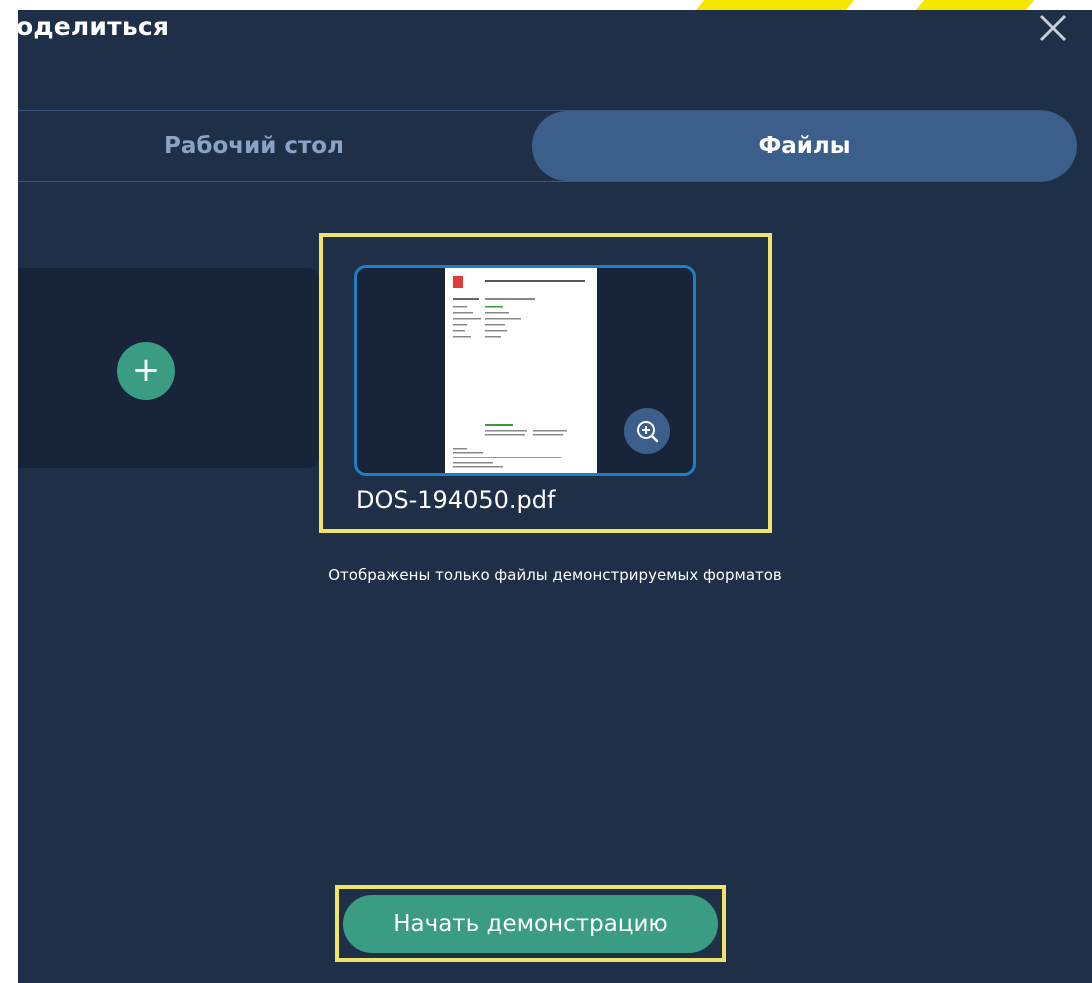  Describe the element at coordinates (521, 370) in the screenshot. I see `pdf-page-thumbnail` at that location.